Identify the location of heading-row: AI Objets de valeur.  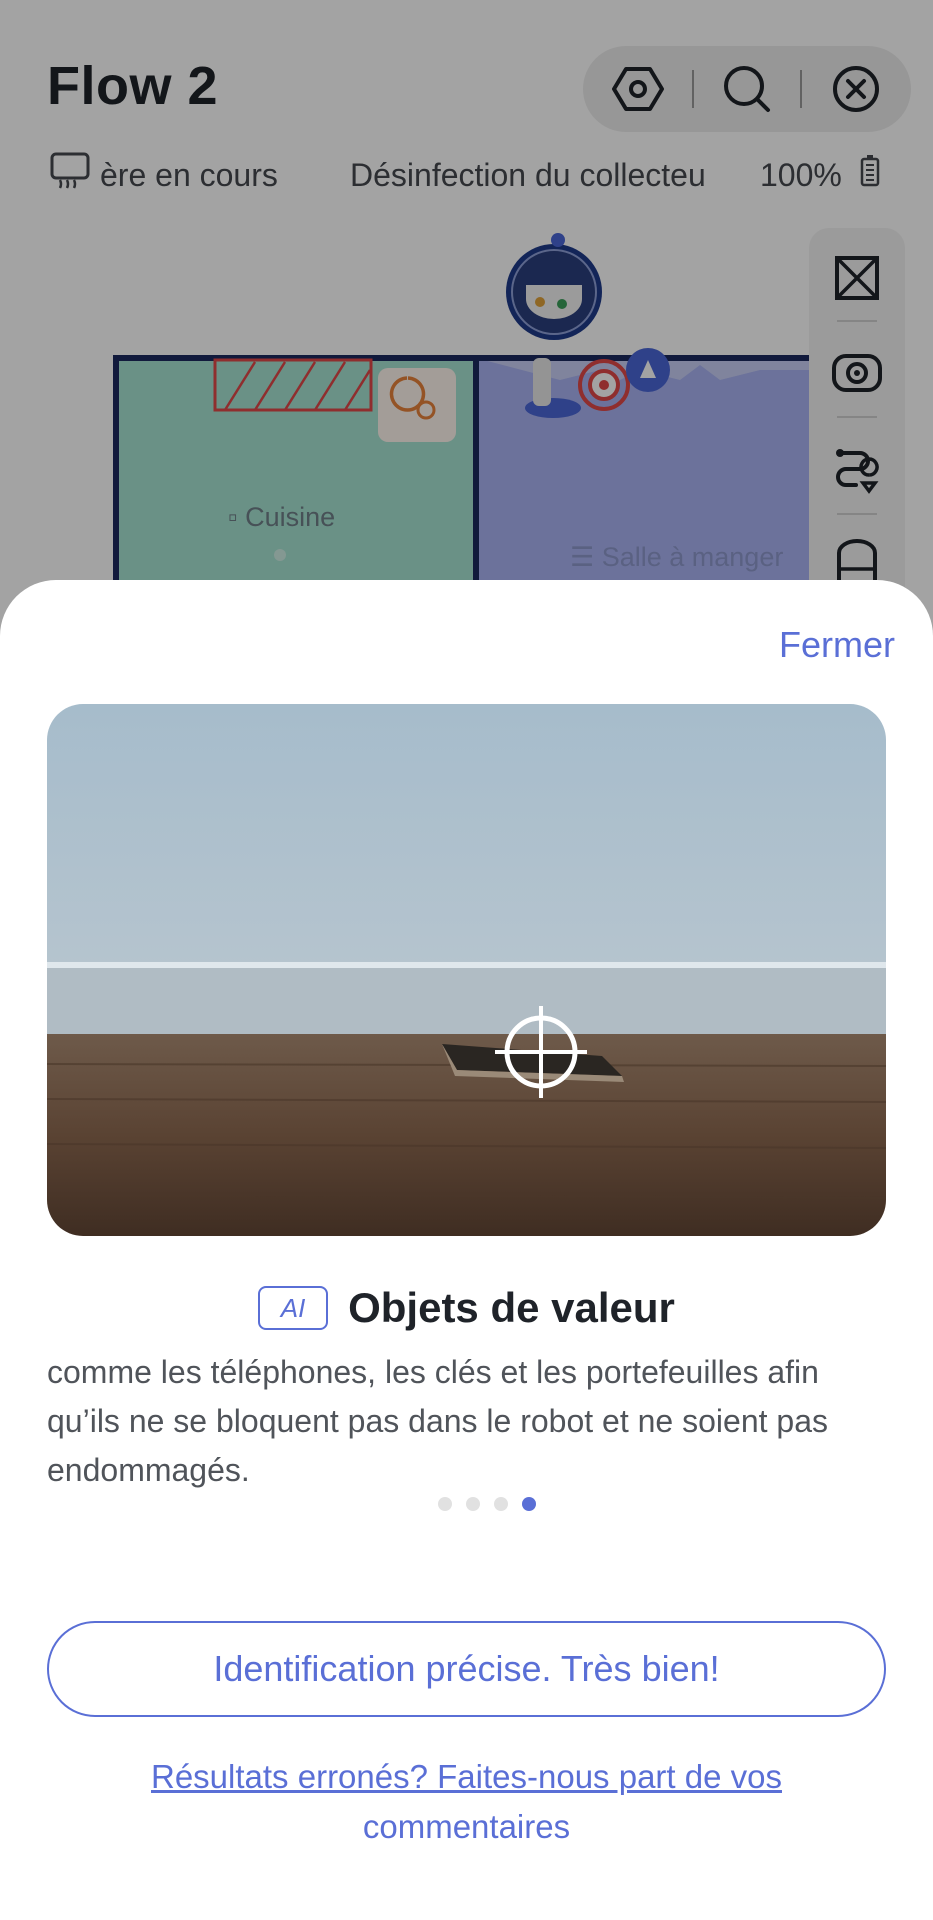
(466, 1308).